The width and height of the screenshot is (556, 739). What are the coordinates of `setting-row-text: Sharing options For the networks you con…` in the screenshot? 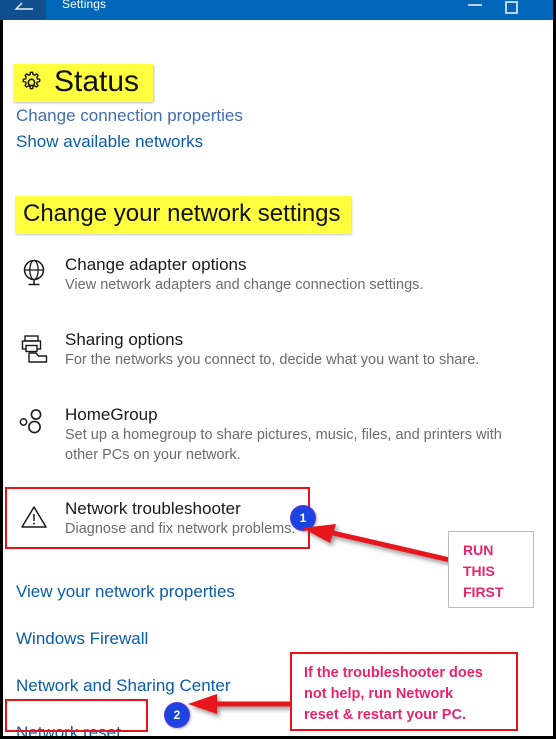 It's located at (272, 350).